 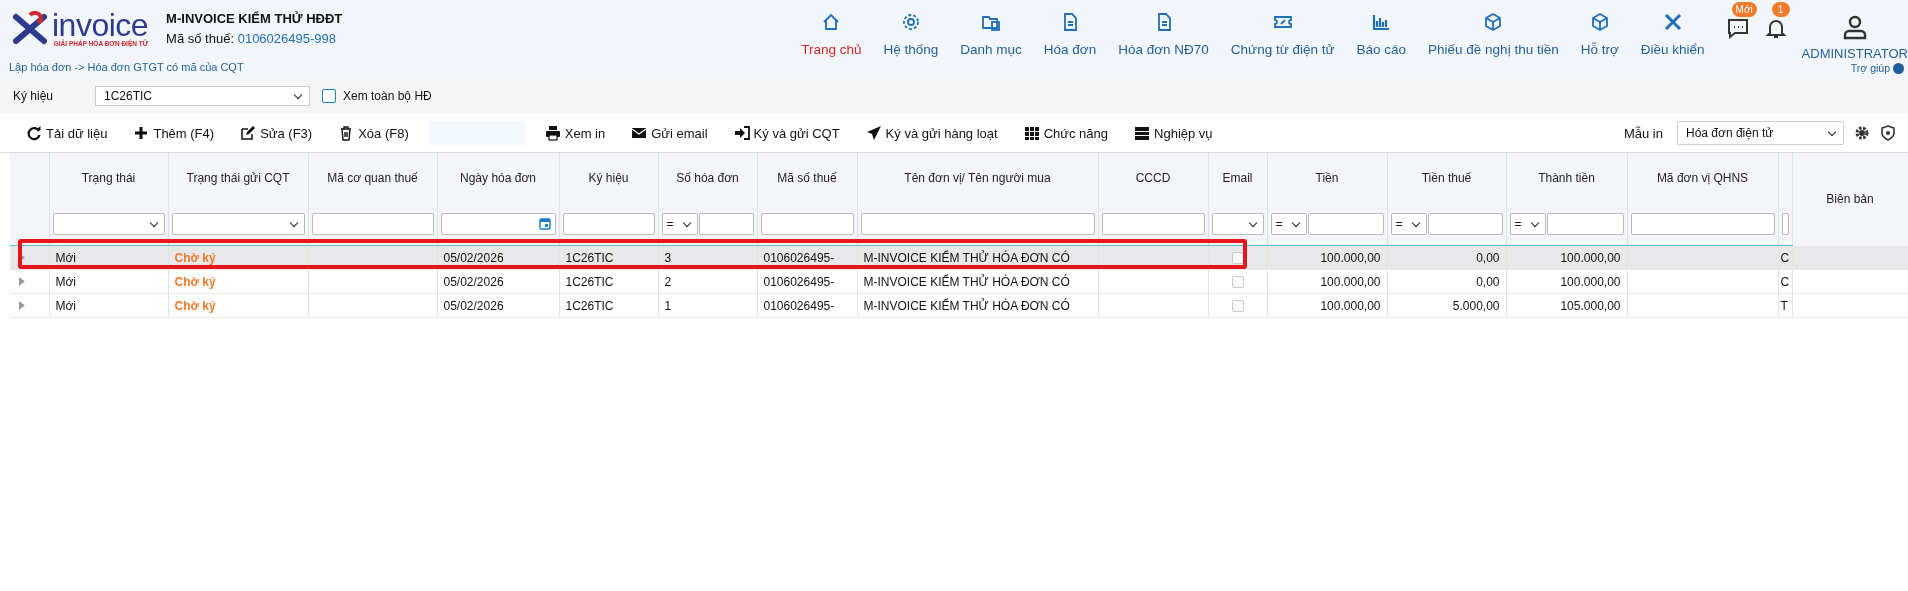 What do you see at coordinates (1850, 199) in the screenshot?
I see `column-header: Biên bản` at bounding box center [1850, 199].